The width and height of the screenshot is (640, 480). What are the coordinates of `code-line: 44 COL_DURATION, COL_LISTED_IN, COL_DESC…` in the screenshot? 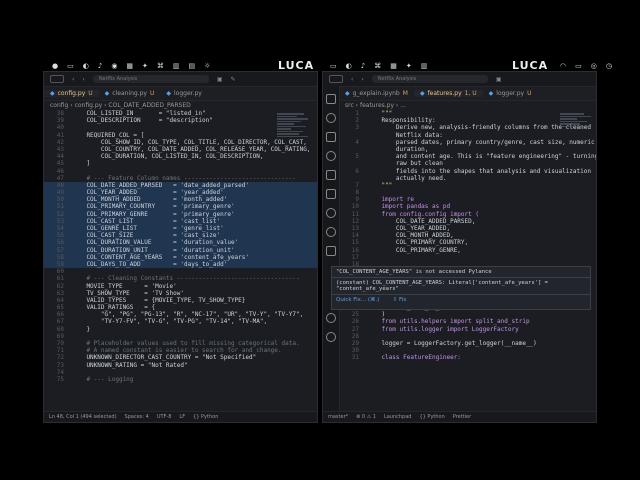 It's located at (180, 156).